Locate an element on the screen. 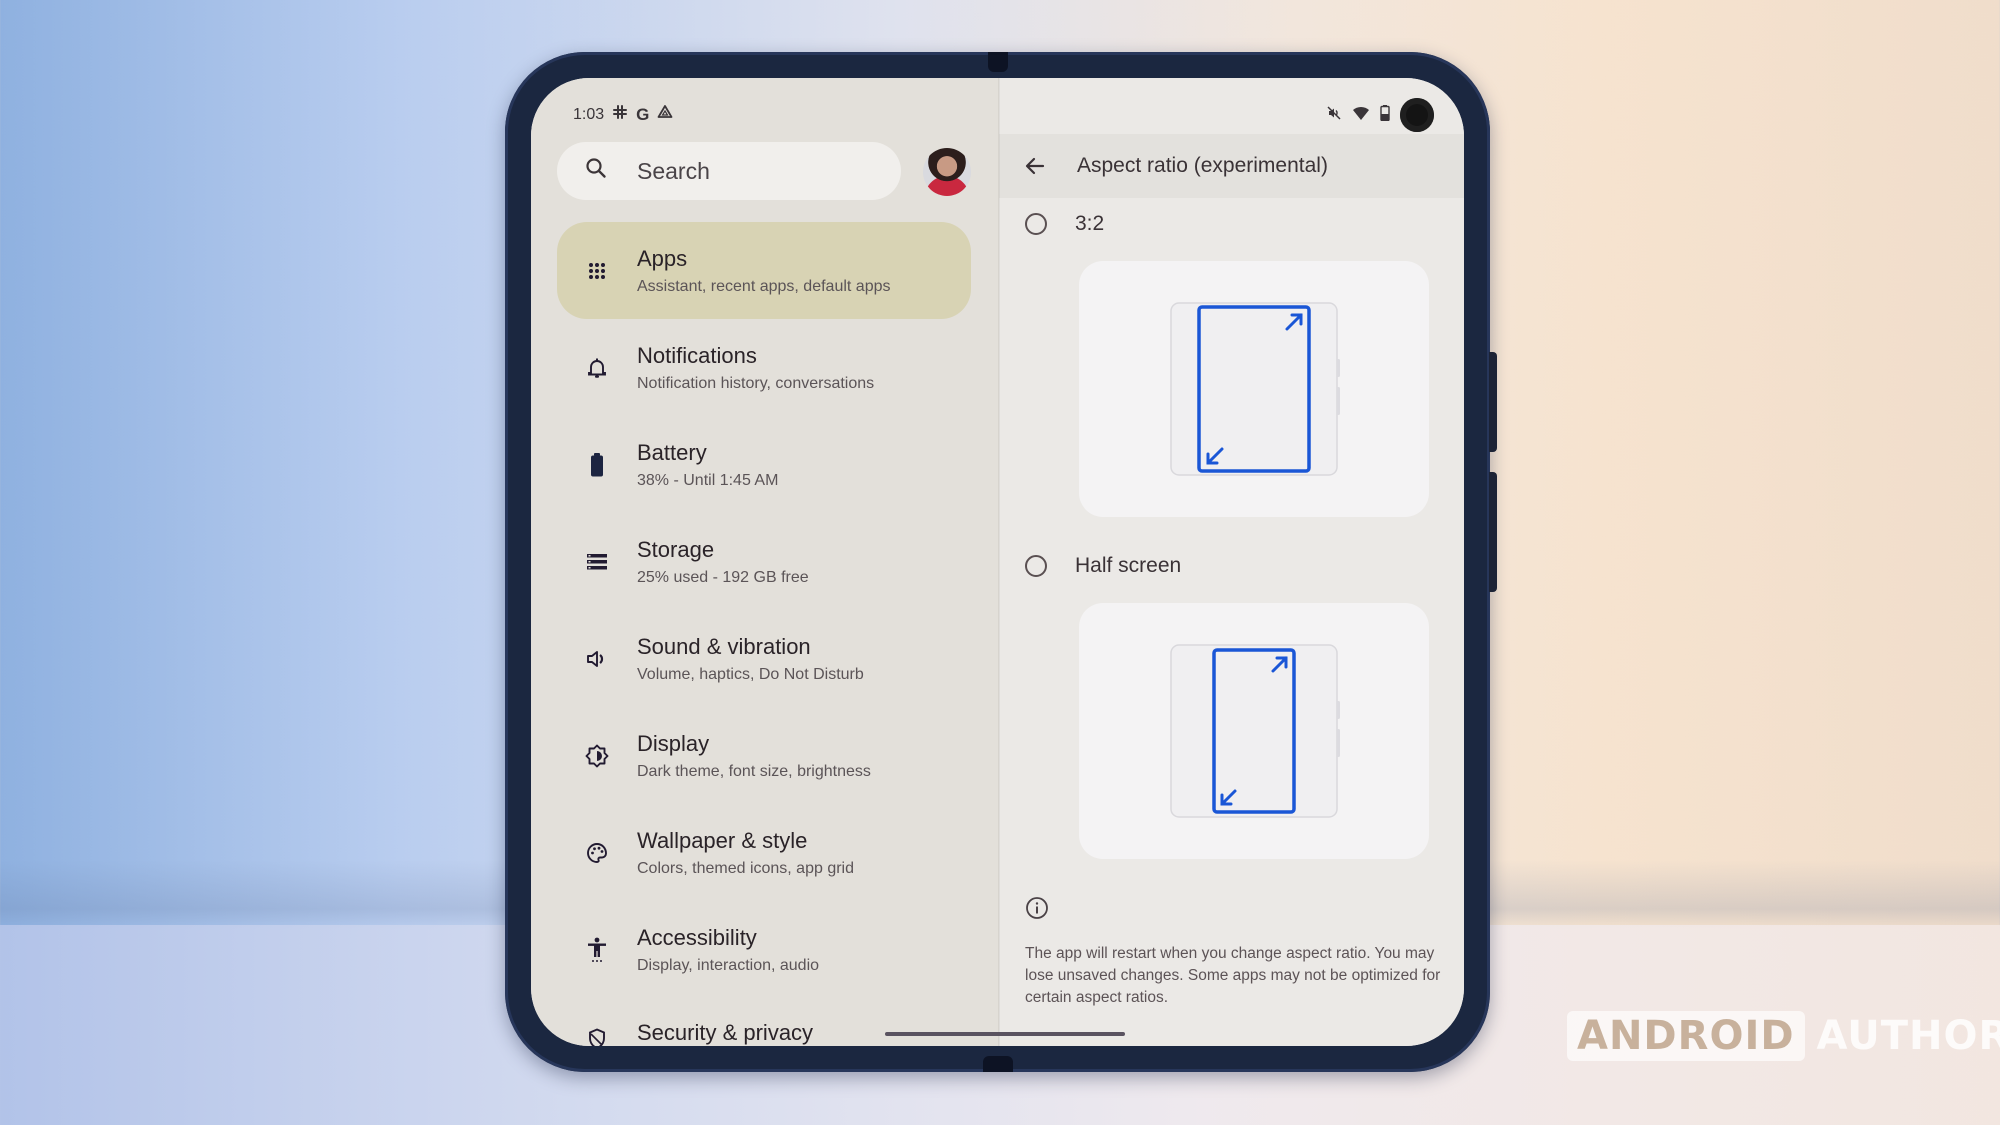  settings-item-subtitle: Notification history, conversations is located at coordinates (756, 383).